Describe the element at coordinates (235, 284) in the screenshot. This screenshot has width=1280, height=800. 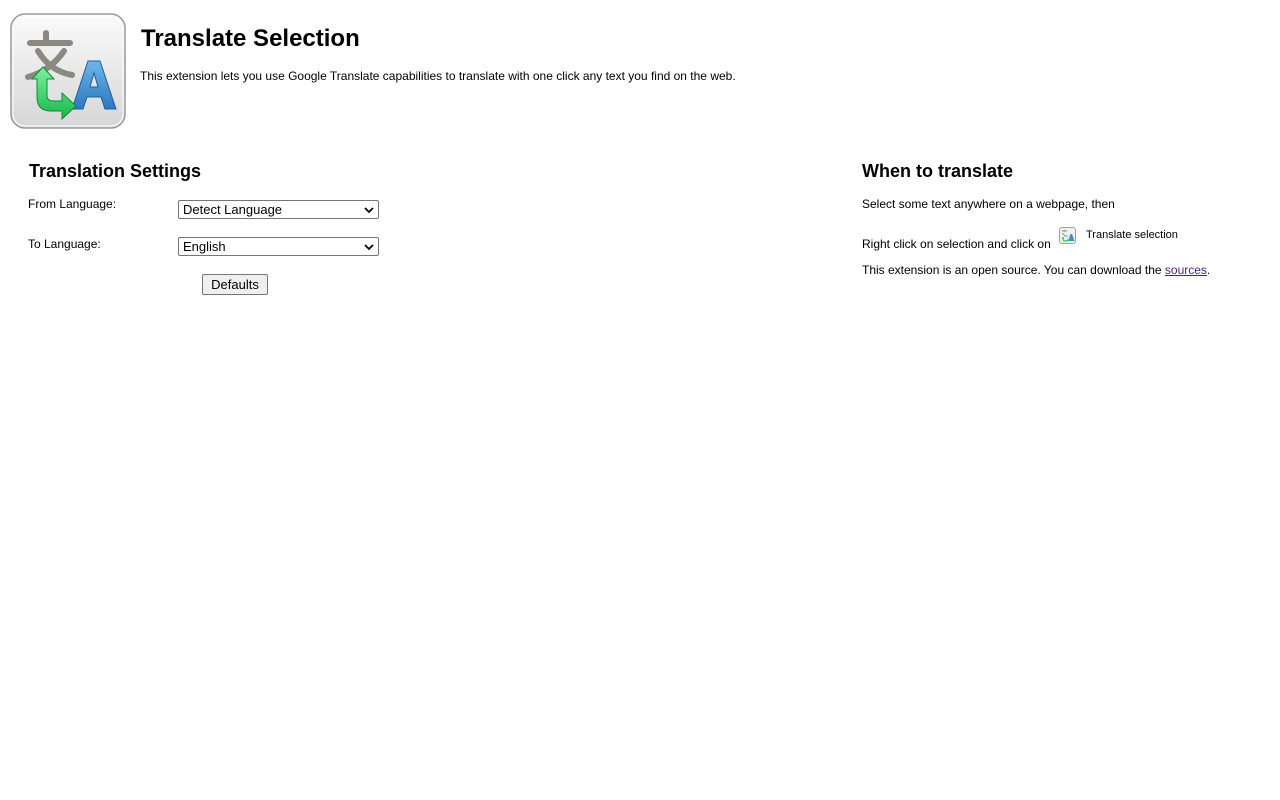
I see `defaults-button: Defaults` at that location.